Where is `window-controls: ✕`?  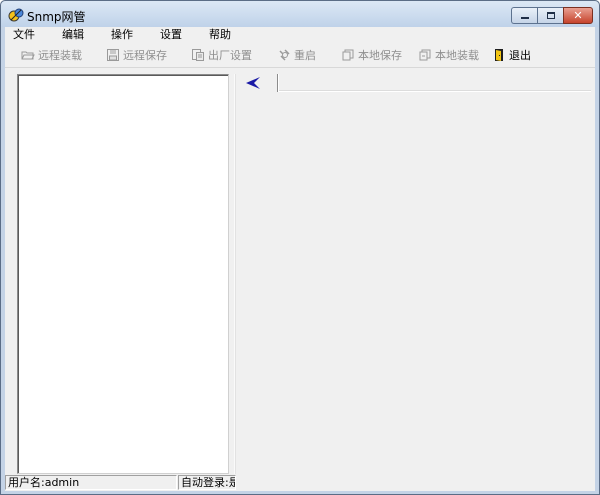
window-controls: ✕ is located at coordinates (552, 15).